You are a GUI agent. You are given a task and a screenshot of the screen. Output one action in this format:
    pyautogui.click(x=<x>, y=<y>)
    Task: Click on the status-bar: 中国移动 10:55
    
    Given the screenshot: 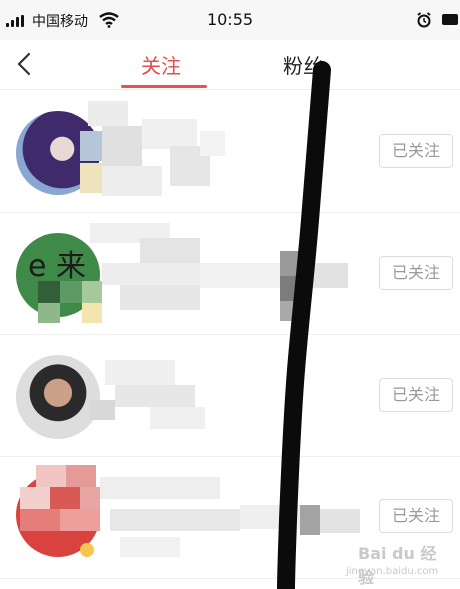 What is the action you would take?
    pyautogui.click(x=230, y=20)
    